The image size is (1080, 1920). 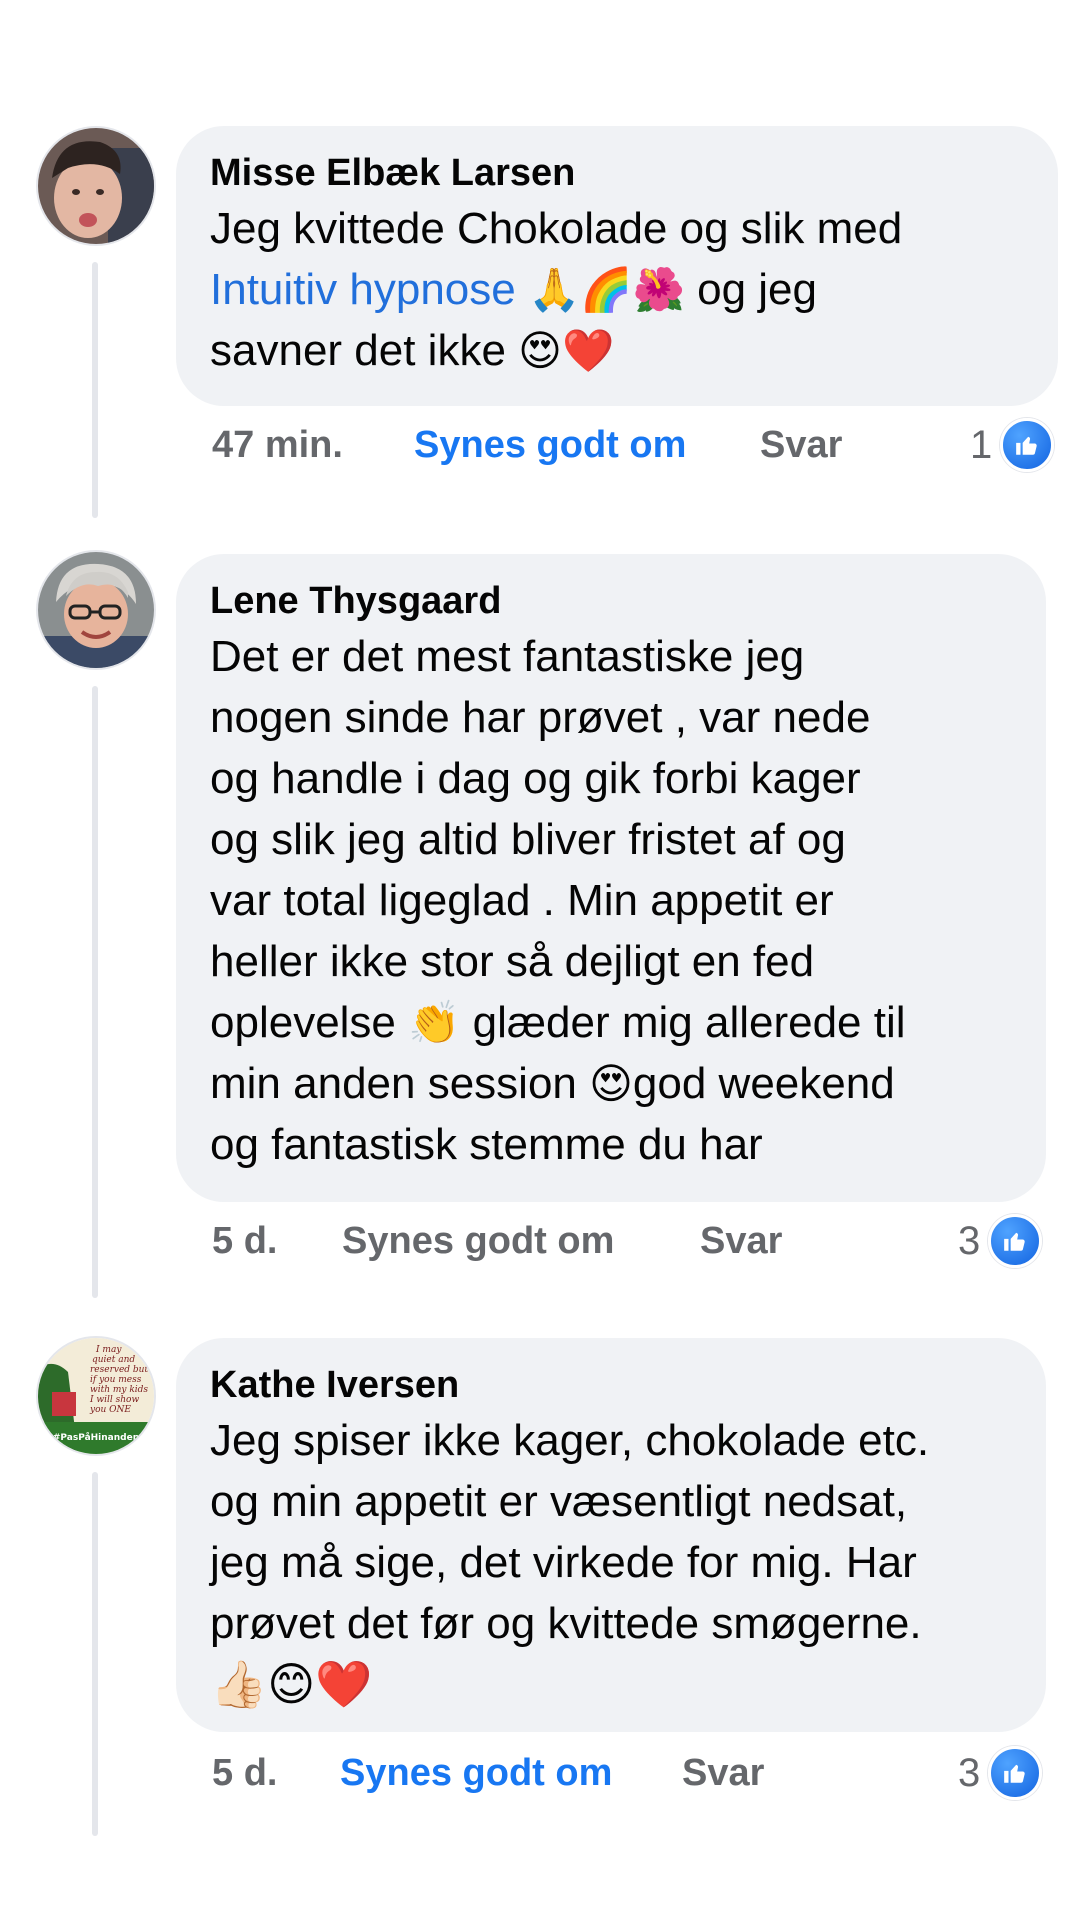 I want to click on comment-line: og slik jeg altid bliver fristet af og, so click(x=528, y=839).